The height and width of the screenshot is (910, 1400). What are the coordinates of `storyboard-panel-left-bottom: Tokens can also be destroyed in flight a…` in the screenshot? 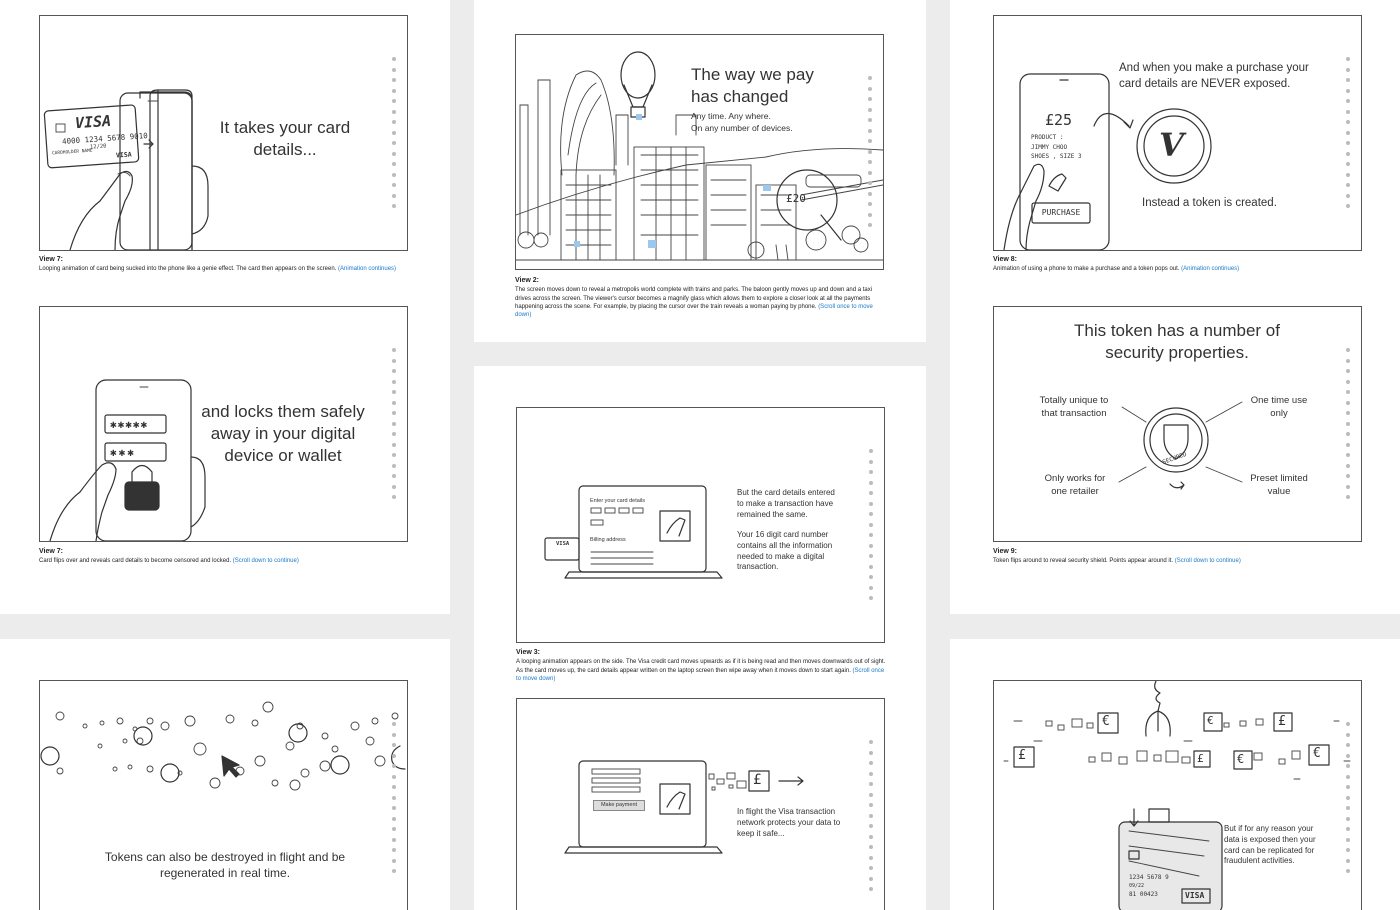 It's located at (225, 774).